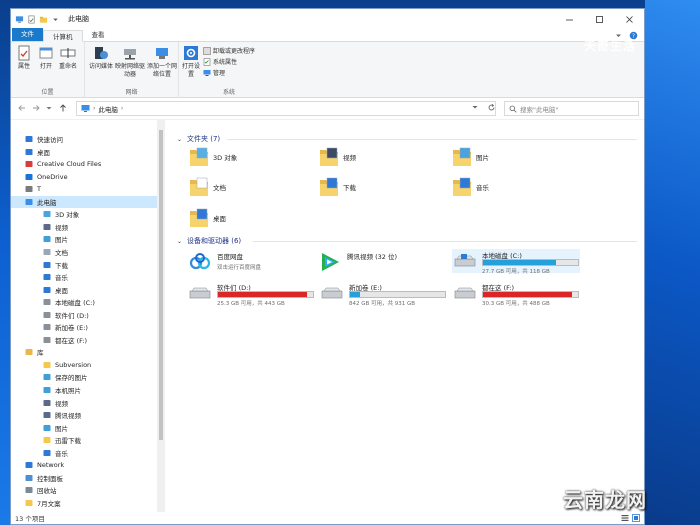 This screenshot has width=700, height=525. Describe the element at coordinates (84, 265) in the screenshot. I see `sidebar-item: 下载` at that location.